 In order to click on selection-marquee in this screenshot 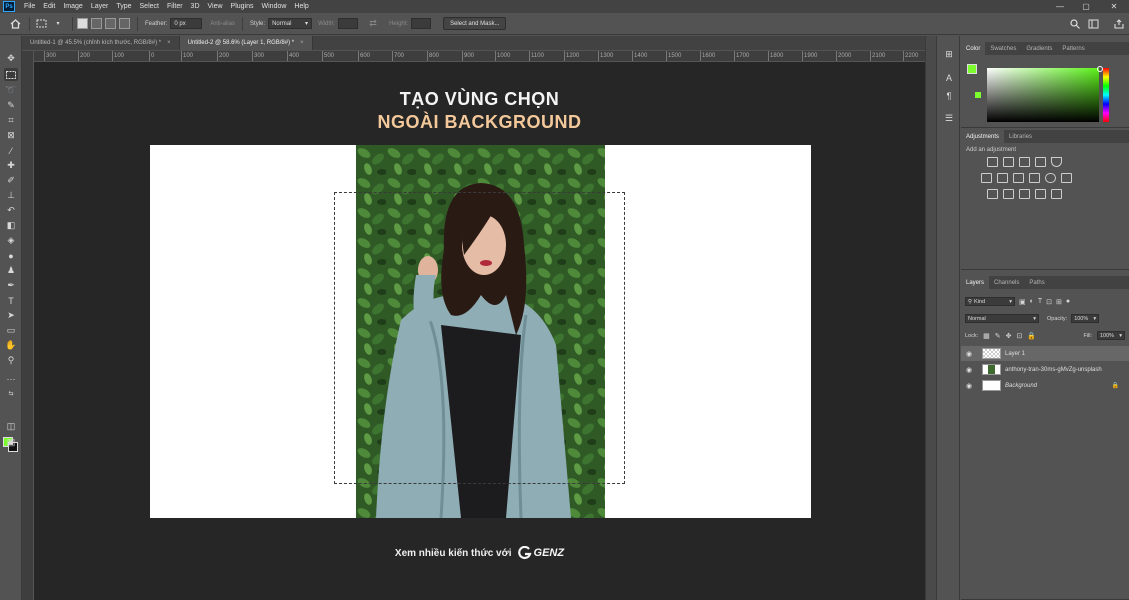, I will do `click(479, 338)`.